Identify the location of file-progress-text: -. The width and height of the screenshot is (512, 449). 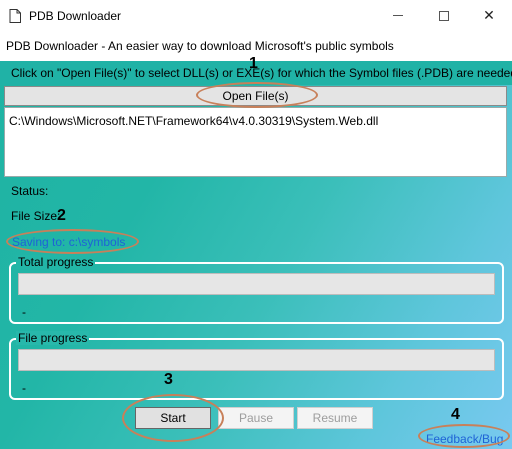
(24, 388).